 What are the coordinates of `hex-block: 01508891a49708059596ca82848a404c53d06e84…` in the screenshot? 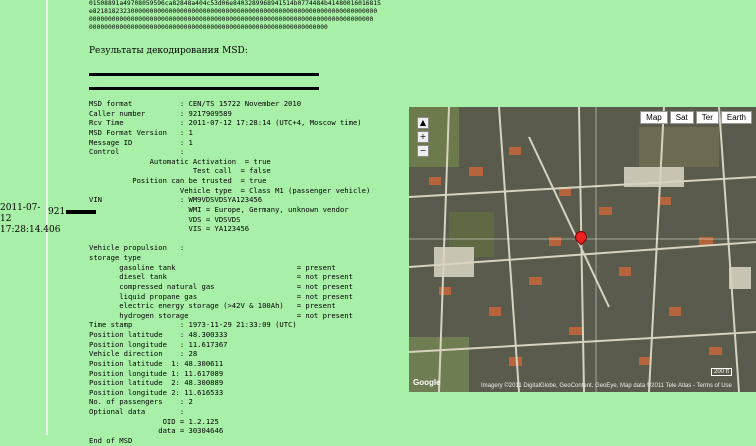 It's located at (249, 16).